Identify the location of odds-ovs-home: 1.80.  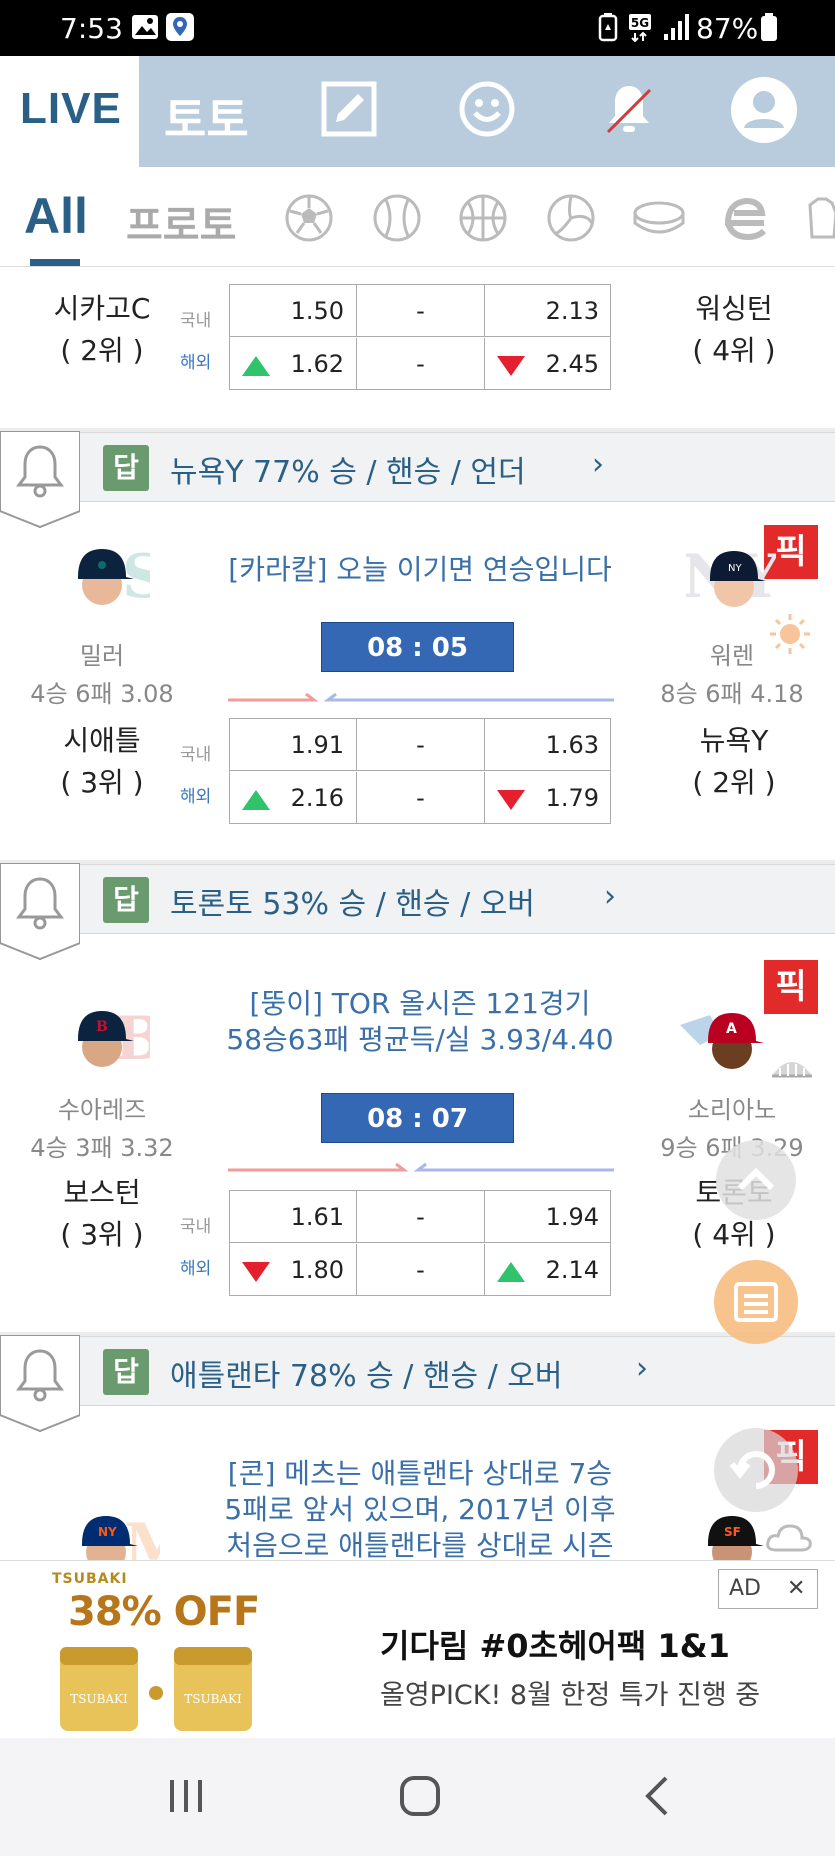
(293, 1270).